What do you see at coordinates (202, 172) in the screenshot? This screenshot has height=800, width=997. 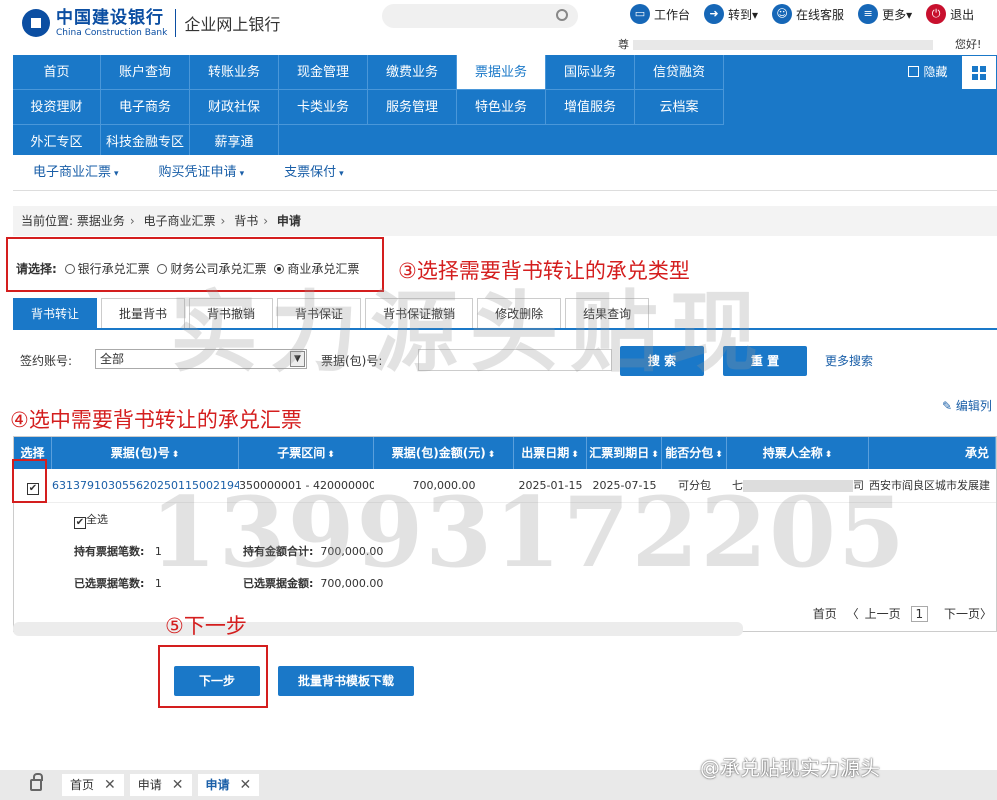 I see `subnav-item: 购买凭证申请 ▾` at bounding box center [202, 172].